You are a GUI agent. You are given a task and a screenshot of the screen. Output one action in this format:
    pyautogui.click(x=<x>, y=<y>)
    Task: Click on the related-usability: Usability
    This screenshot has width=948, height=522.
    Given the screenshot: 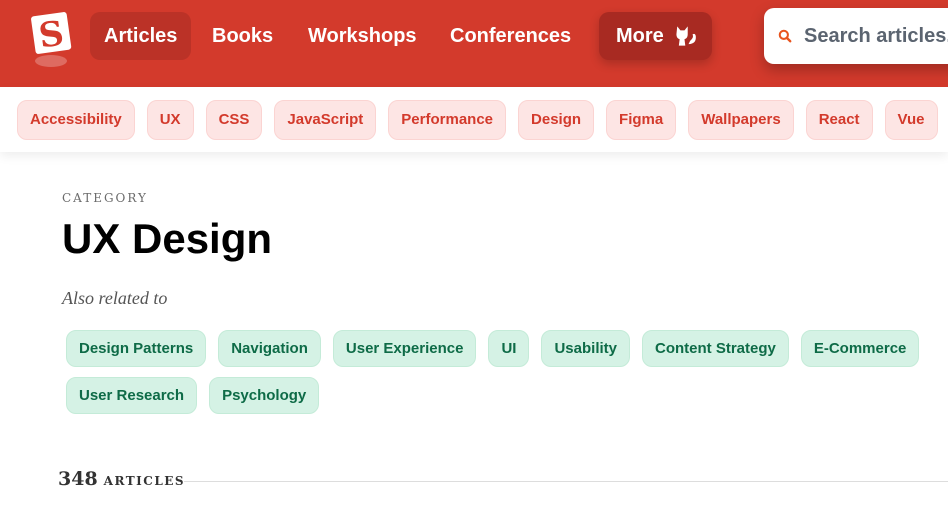 What is the action you would take?
    pyautogui.click(x=585, y=348)
    